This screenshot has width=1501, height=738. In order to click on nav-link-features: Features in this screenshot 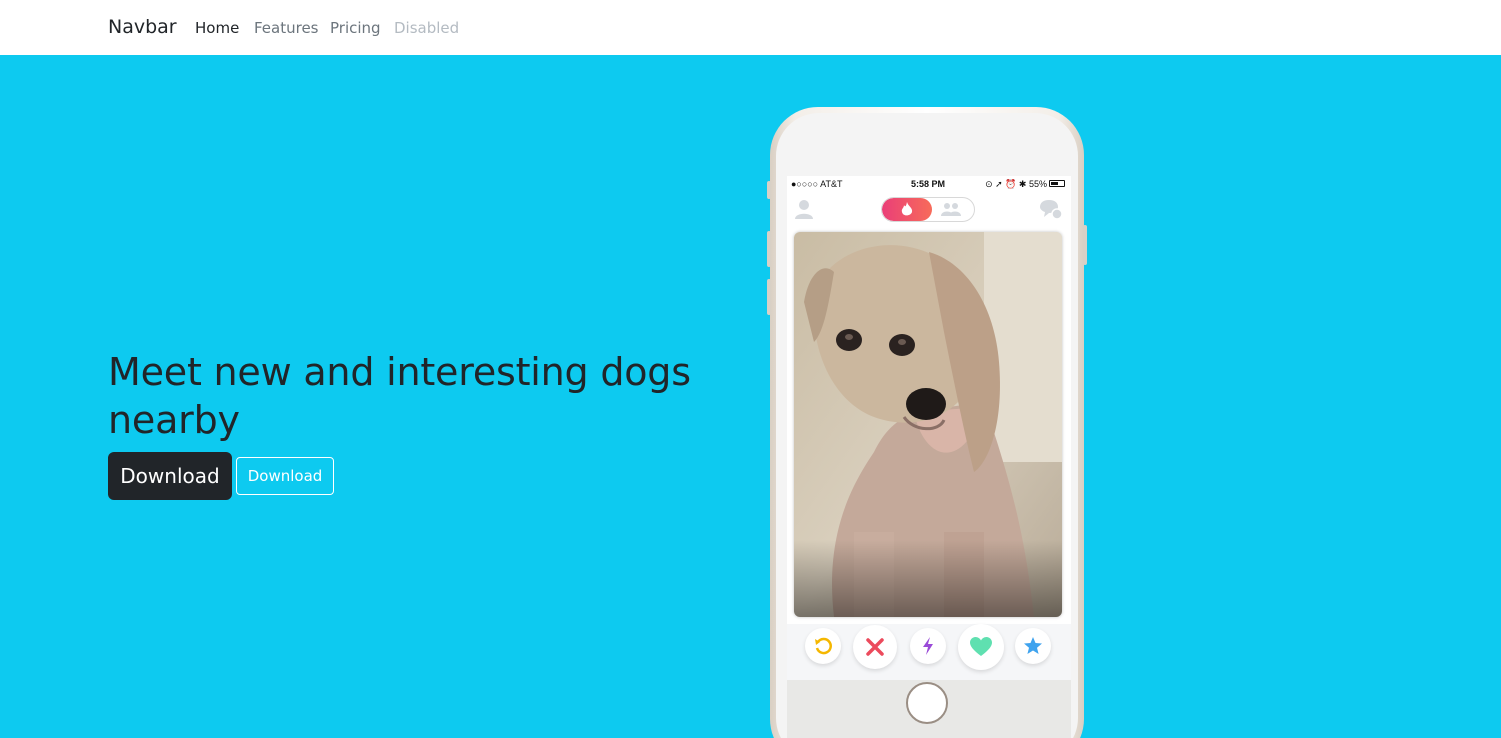, I will do `click(286, 28)`.